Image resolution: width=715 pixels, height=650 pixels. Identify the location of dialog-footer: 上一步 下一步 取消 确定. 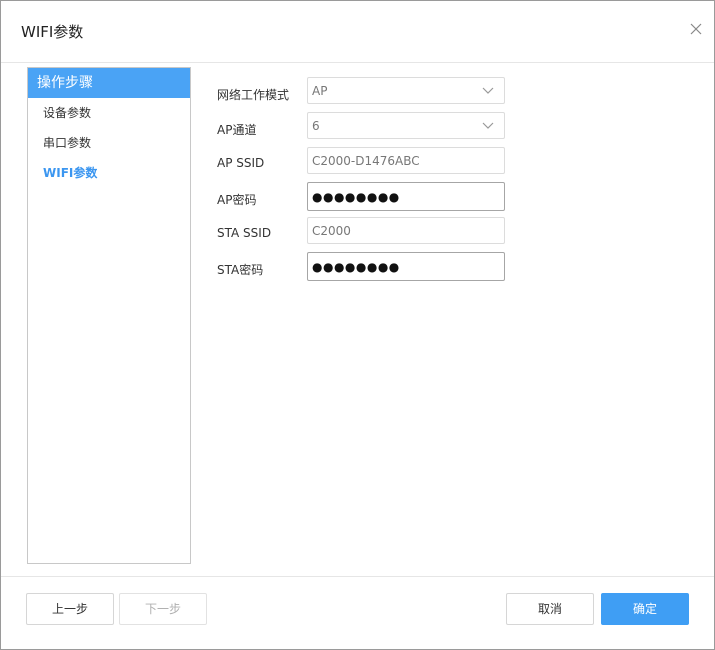
(357, 613).